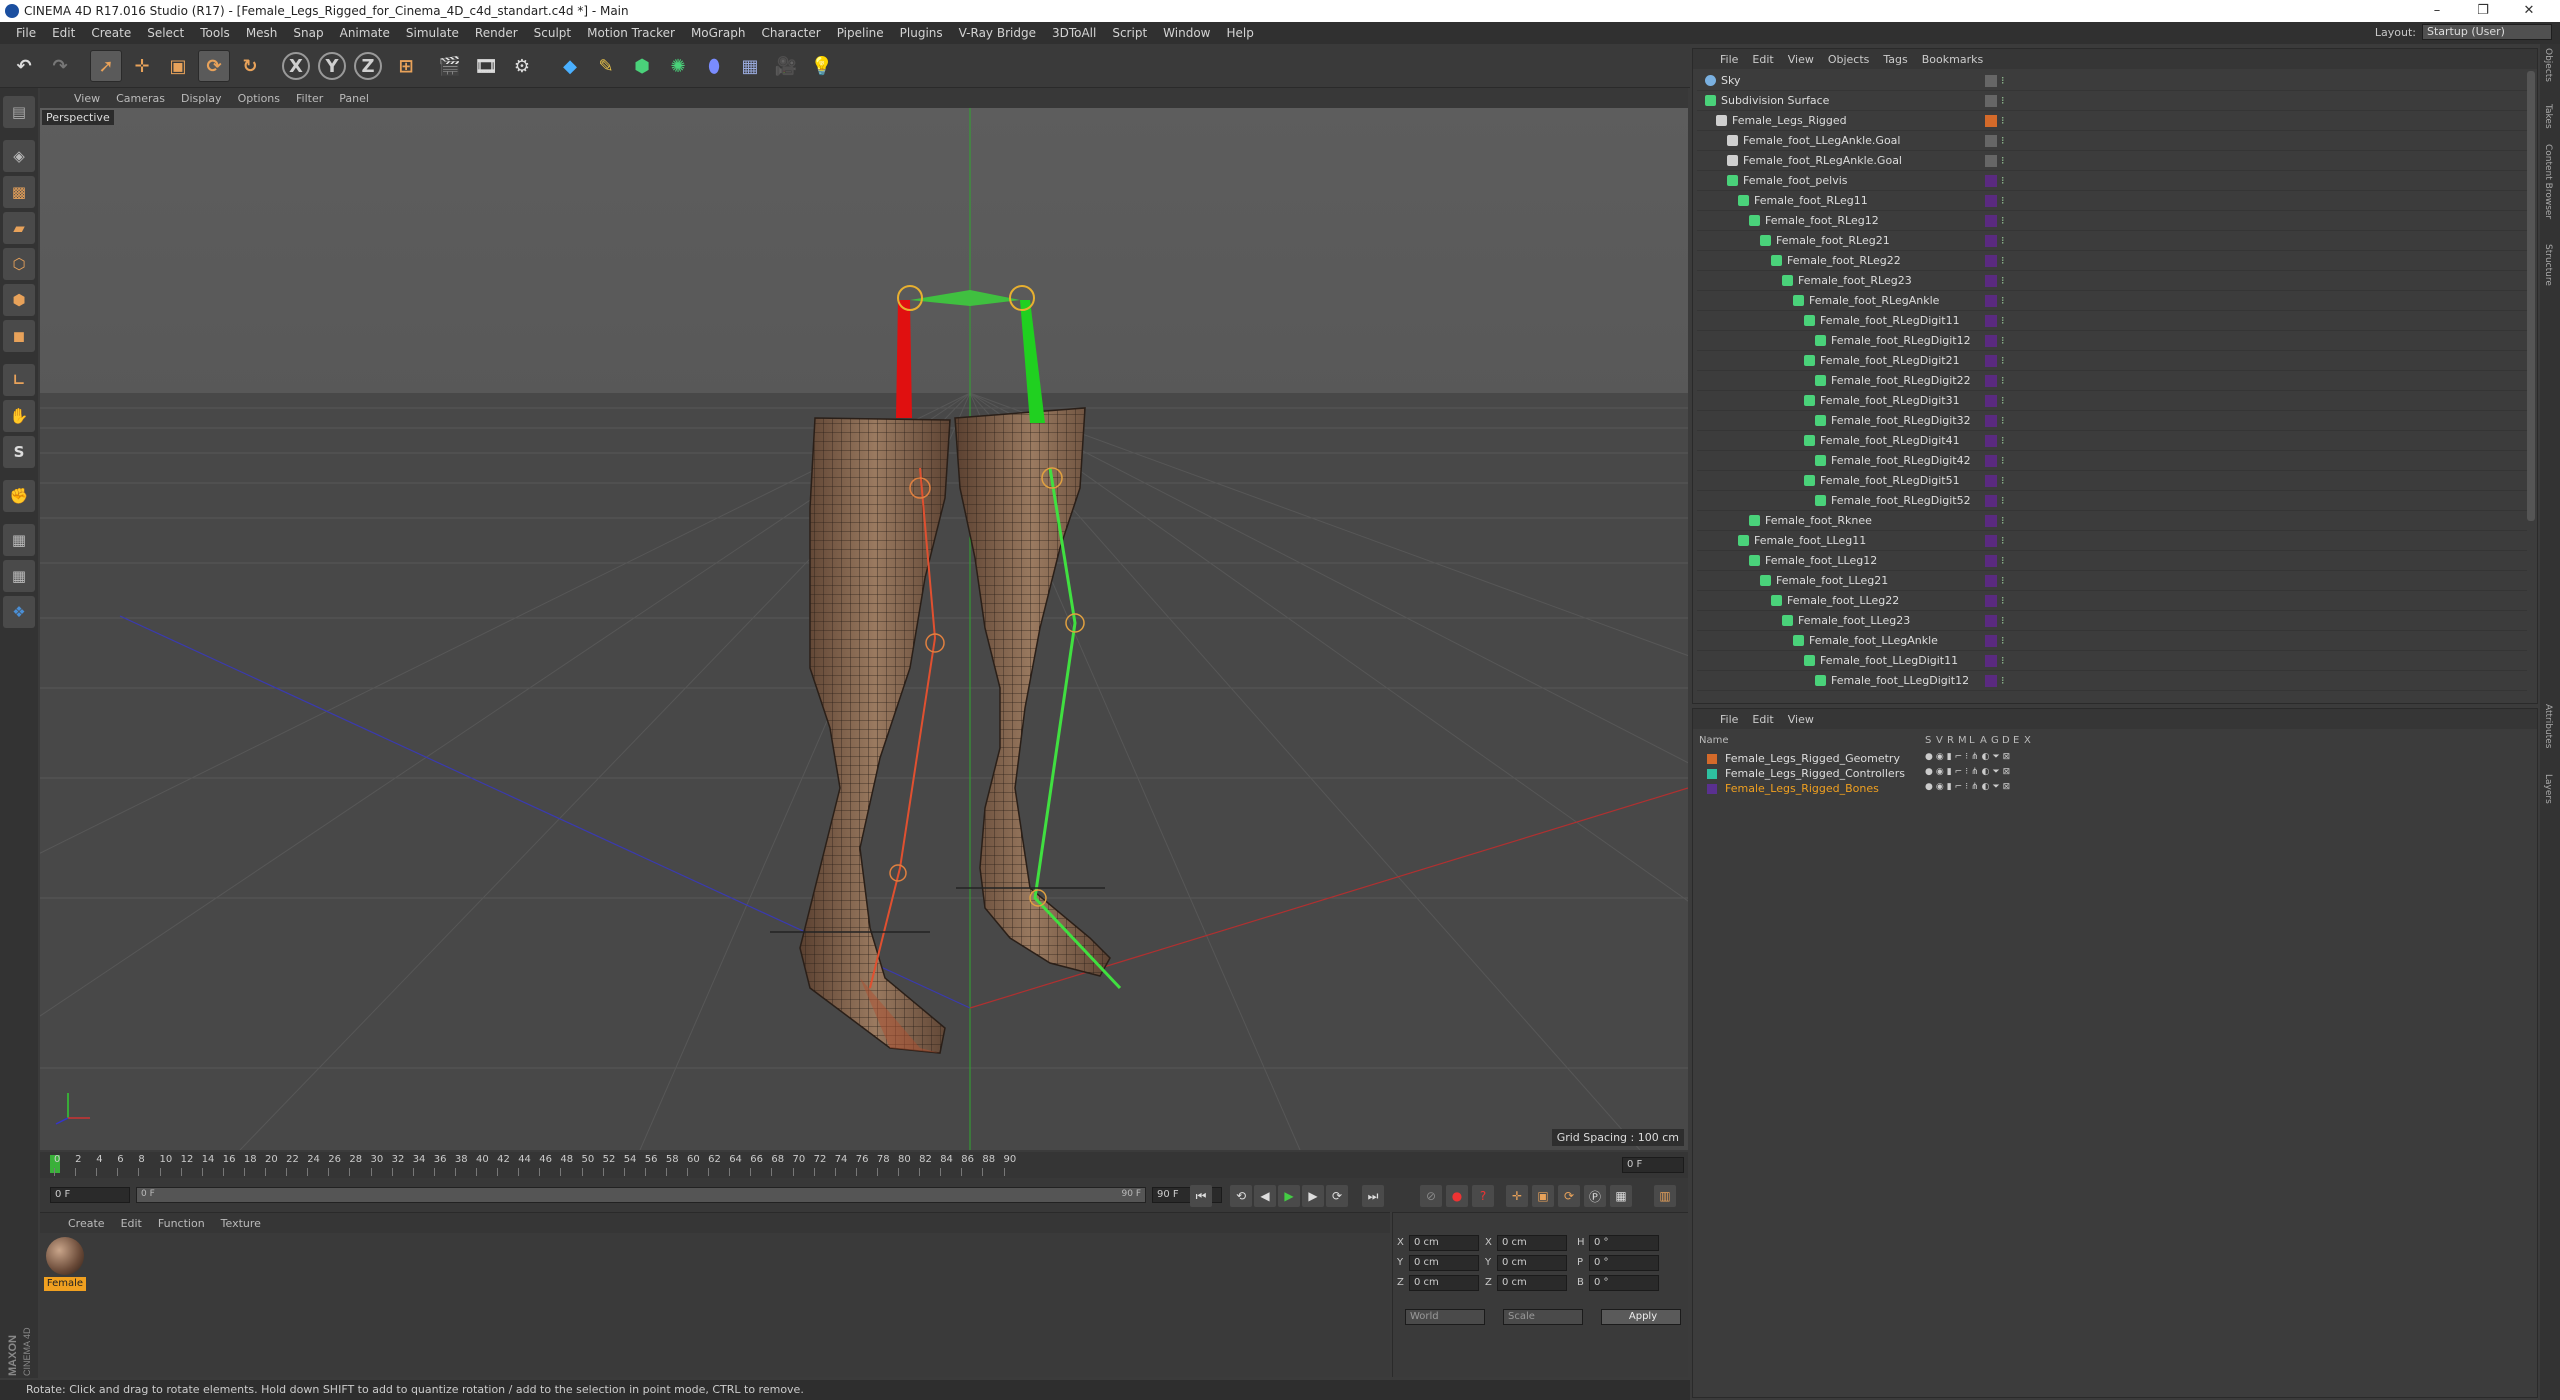 The image size is (2560, 1400). I want to click on menu-simulate: Simulate, so click(432, 33).